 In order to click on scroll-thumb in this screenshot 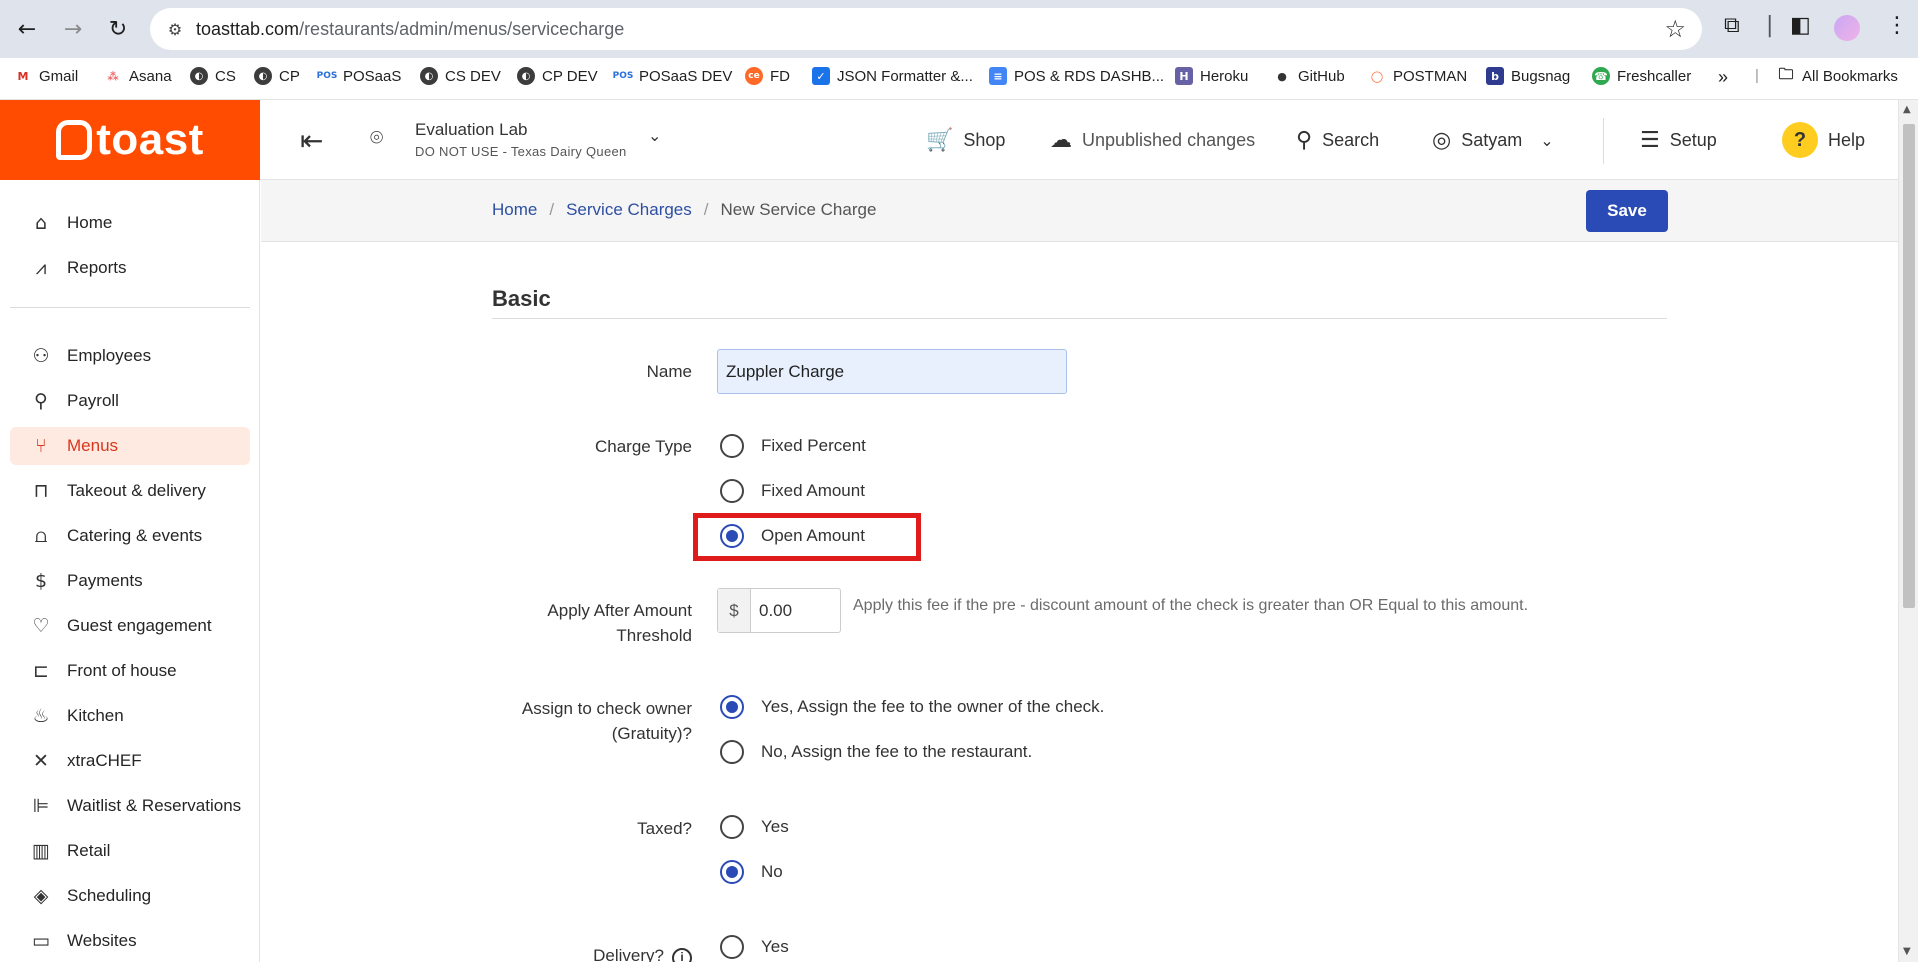, I will do `click(1909, 366)`.